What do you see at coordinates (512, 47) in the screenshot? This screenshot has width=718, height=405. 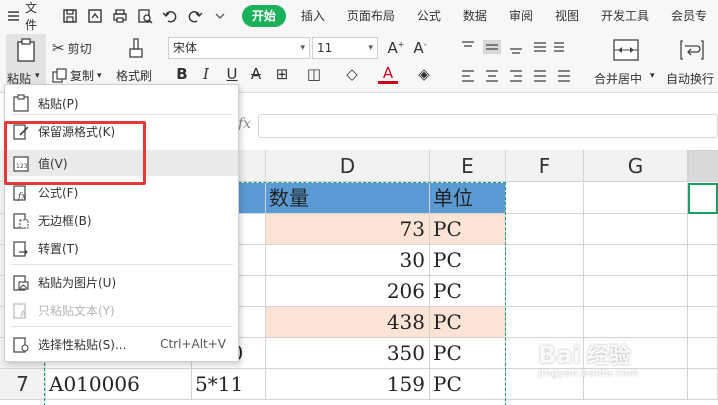 I see `vertical-align-icons` at bounding box center [512, 47].